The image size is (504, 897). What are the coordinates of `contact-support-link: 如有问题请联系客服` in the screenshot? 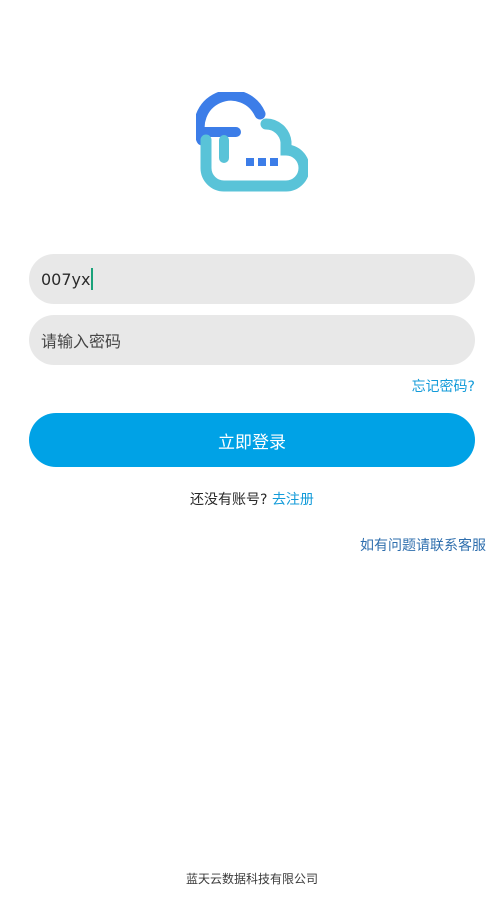 It's located at (423, 545).